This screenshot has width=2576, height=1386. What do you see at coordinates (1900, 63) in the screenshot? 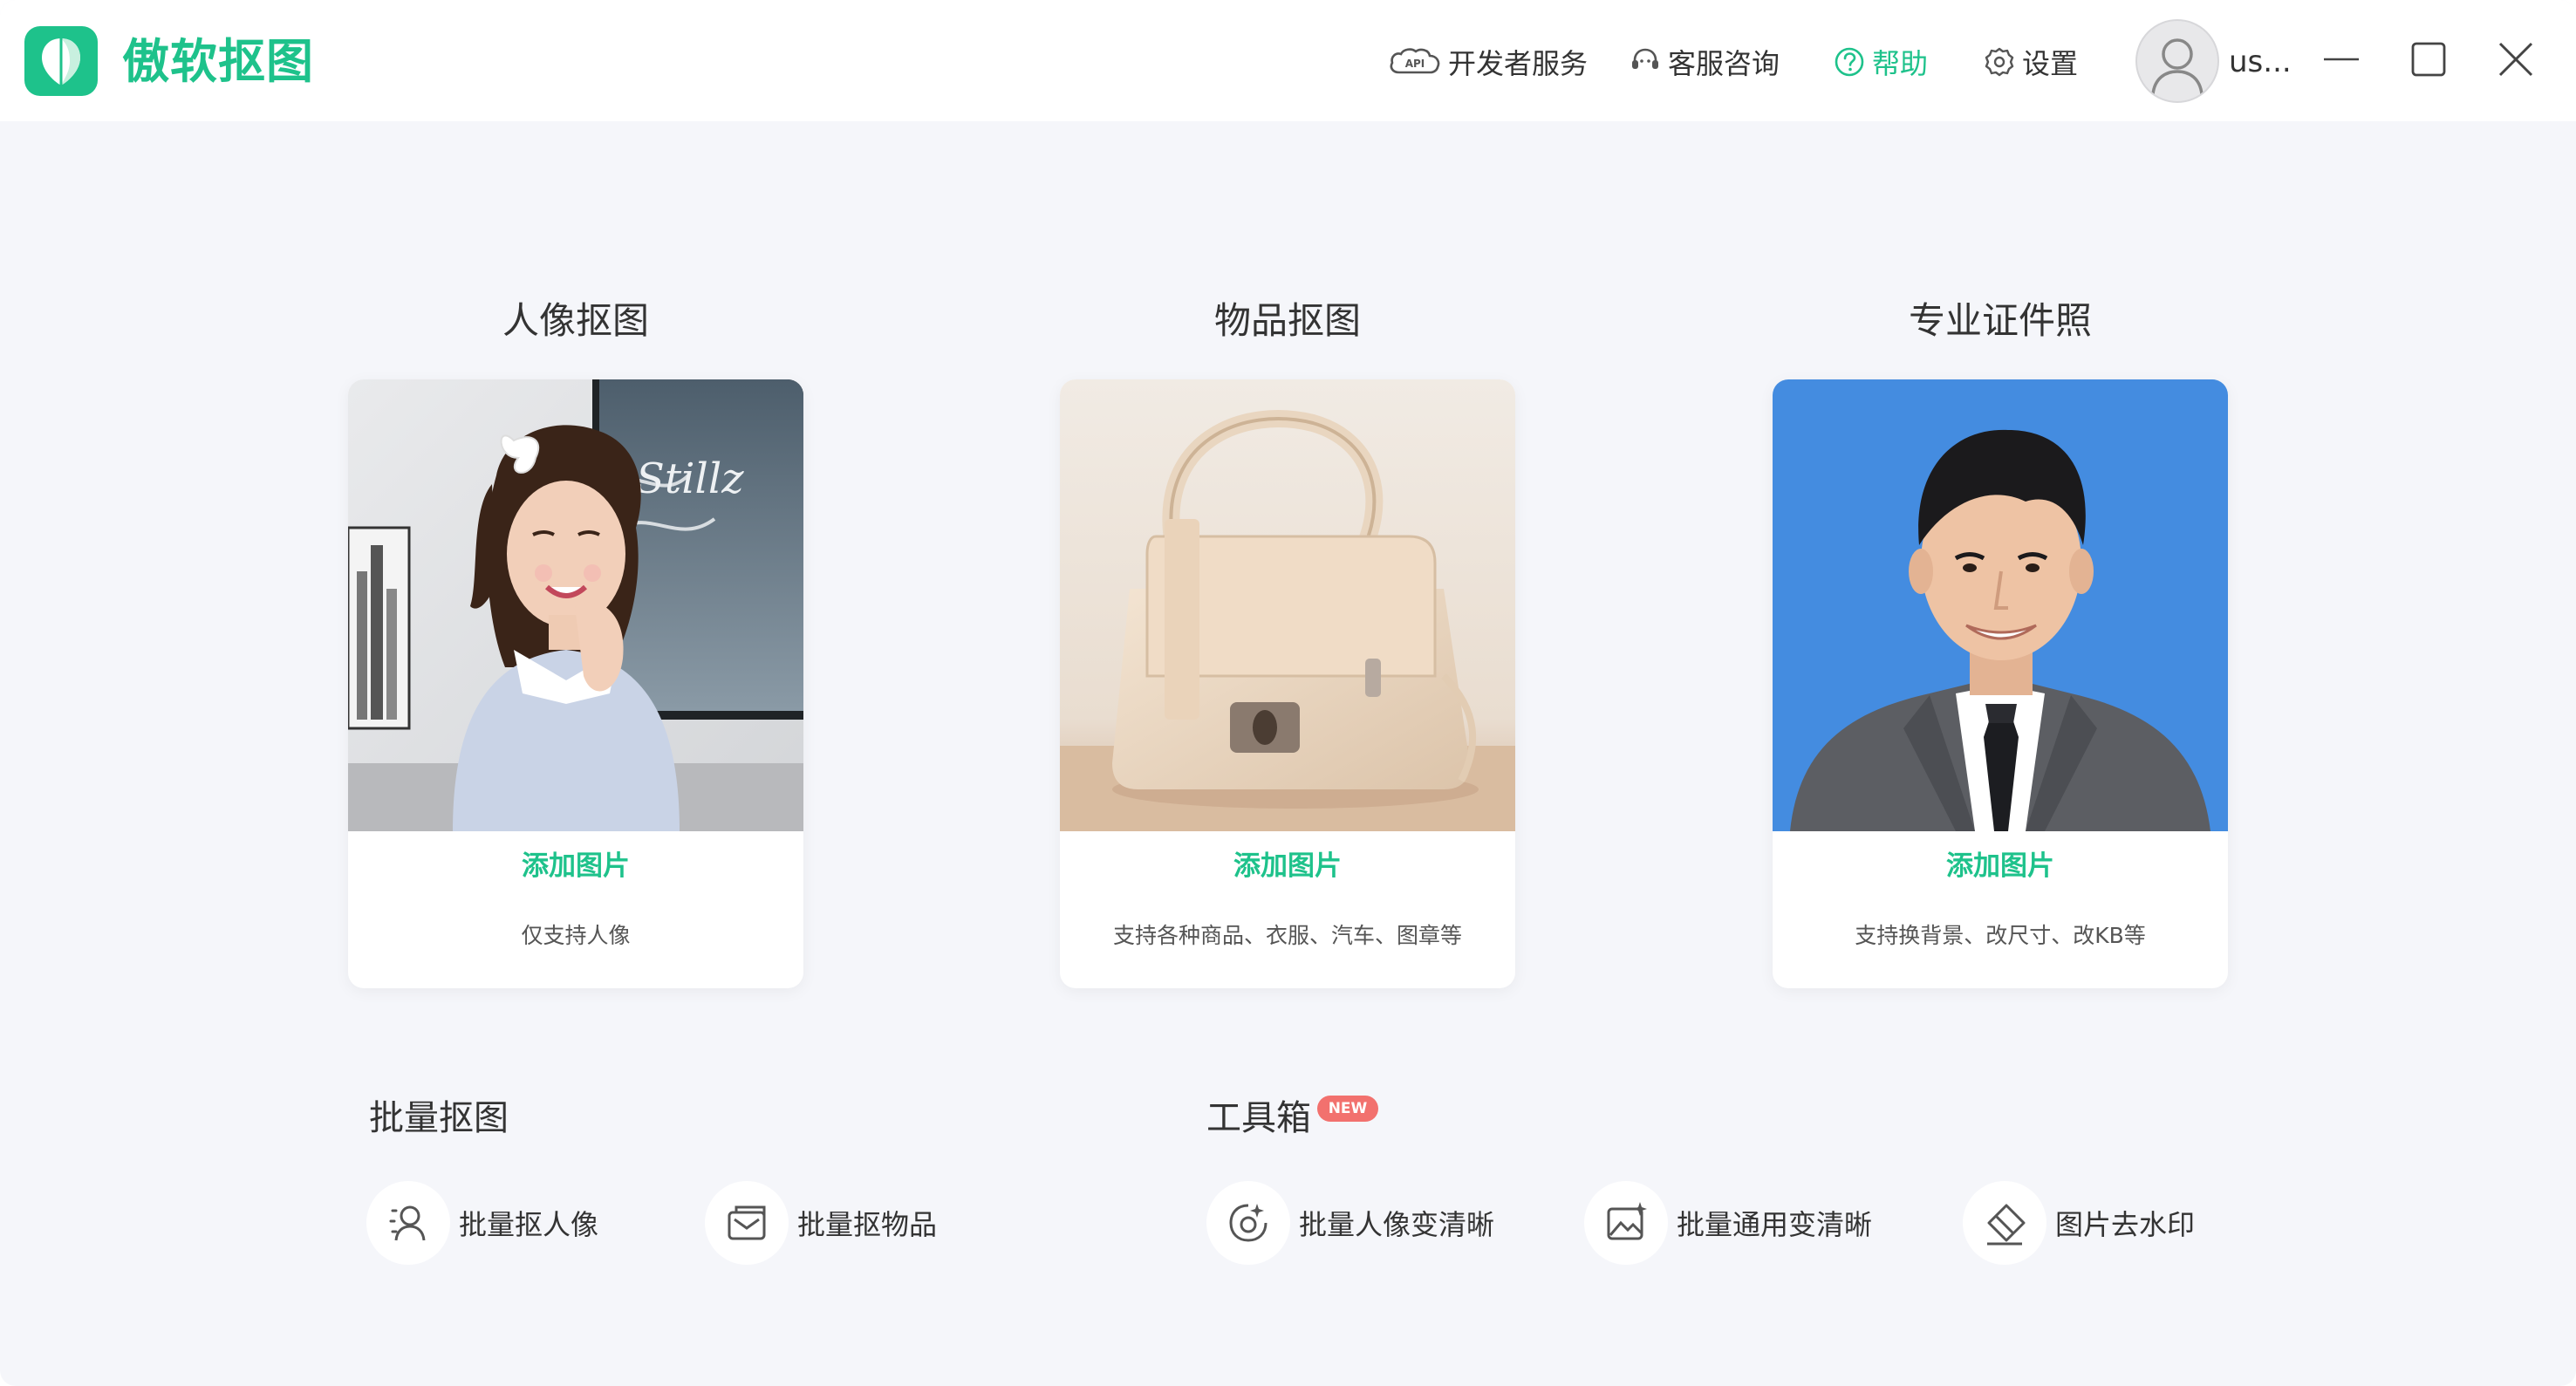
I see `help-label: 帮助` at bounding box center [1900, 63].